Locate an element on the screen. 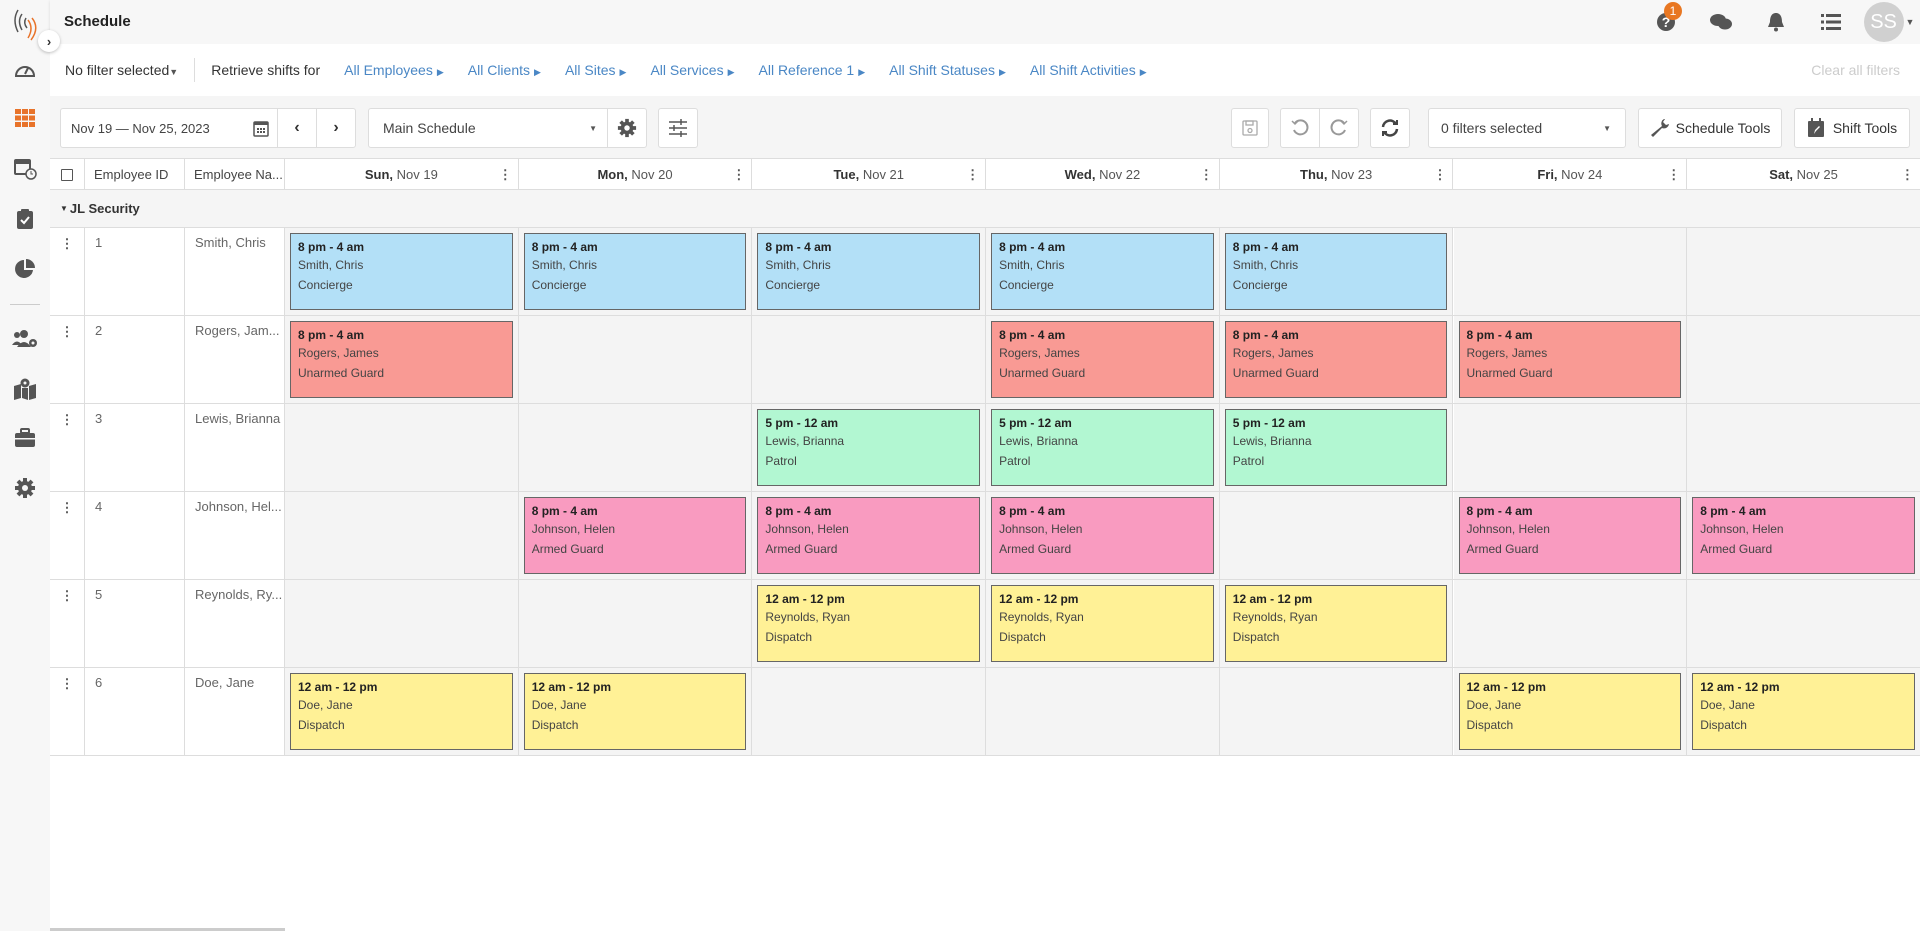  filter-shift-statuses: All Shift Statuses ▶ is located at coordinates (947, 70).